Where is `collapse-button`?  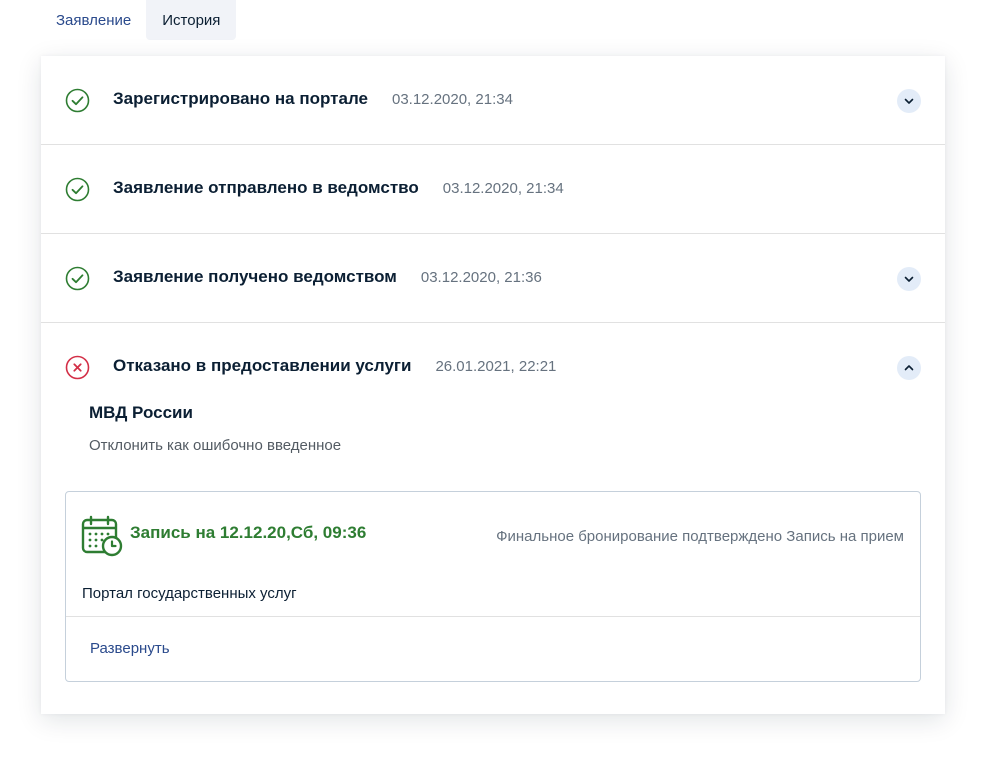
collapse-button is located at coordinates (909, 368).